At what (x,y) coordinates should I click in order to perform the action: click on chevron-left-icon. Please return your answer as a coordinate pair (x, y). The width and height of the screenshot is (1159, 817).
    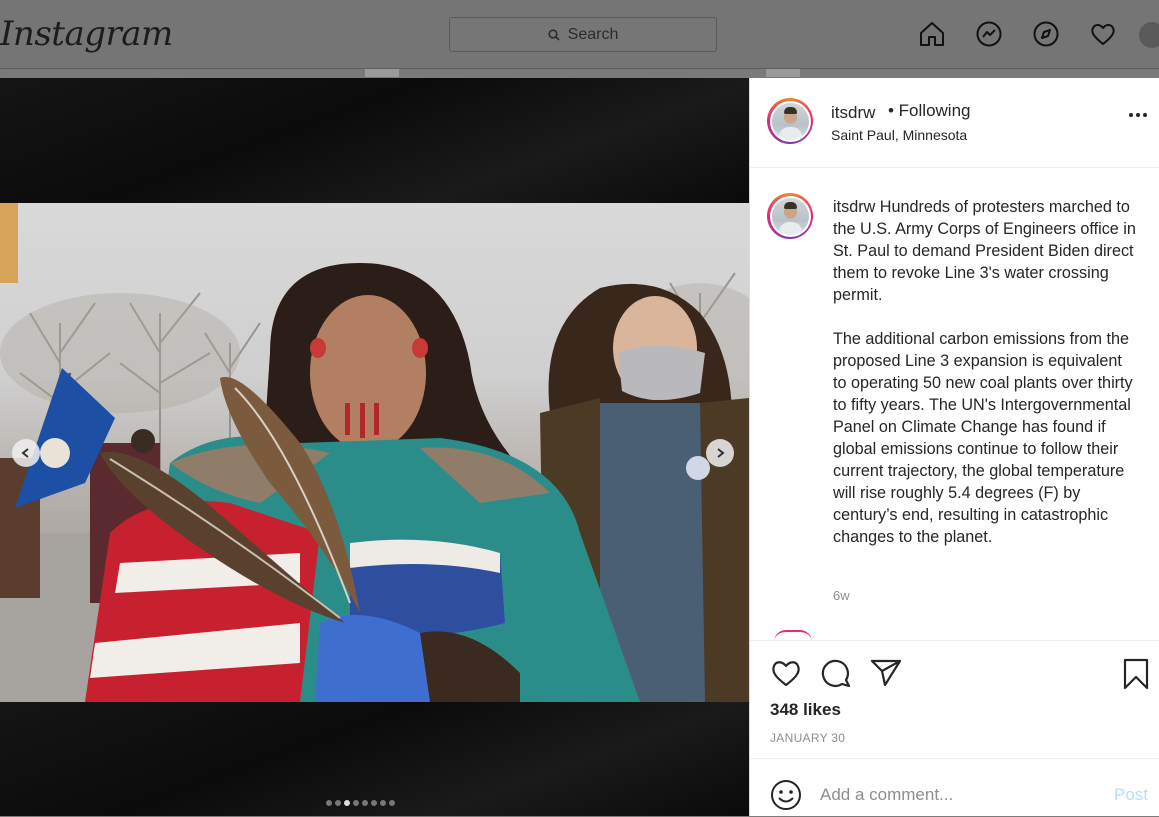
    Looking at the image, I should click on (25, 453).